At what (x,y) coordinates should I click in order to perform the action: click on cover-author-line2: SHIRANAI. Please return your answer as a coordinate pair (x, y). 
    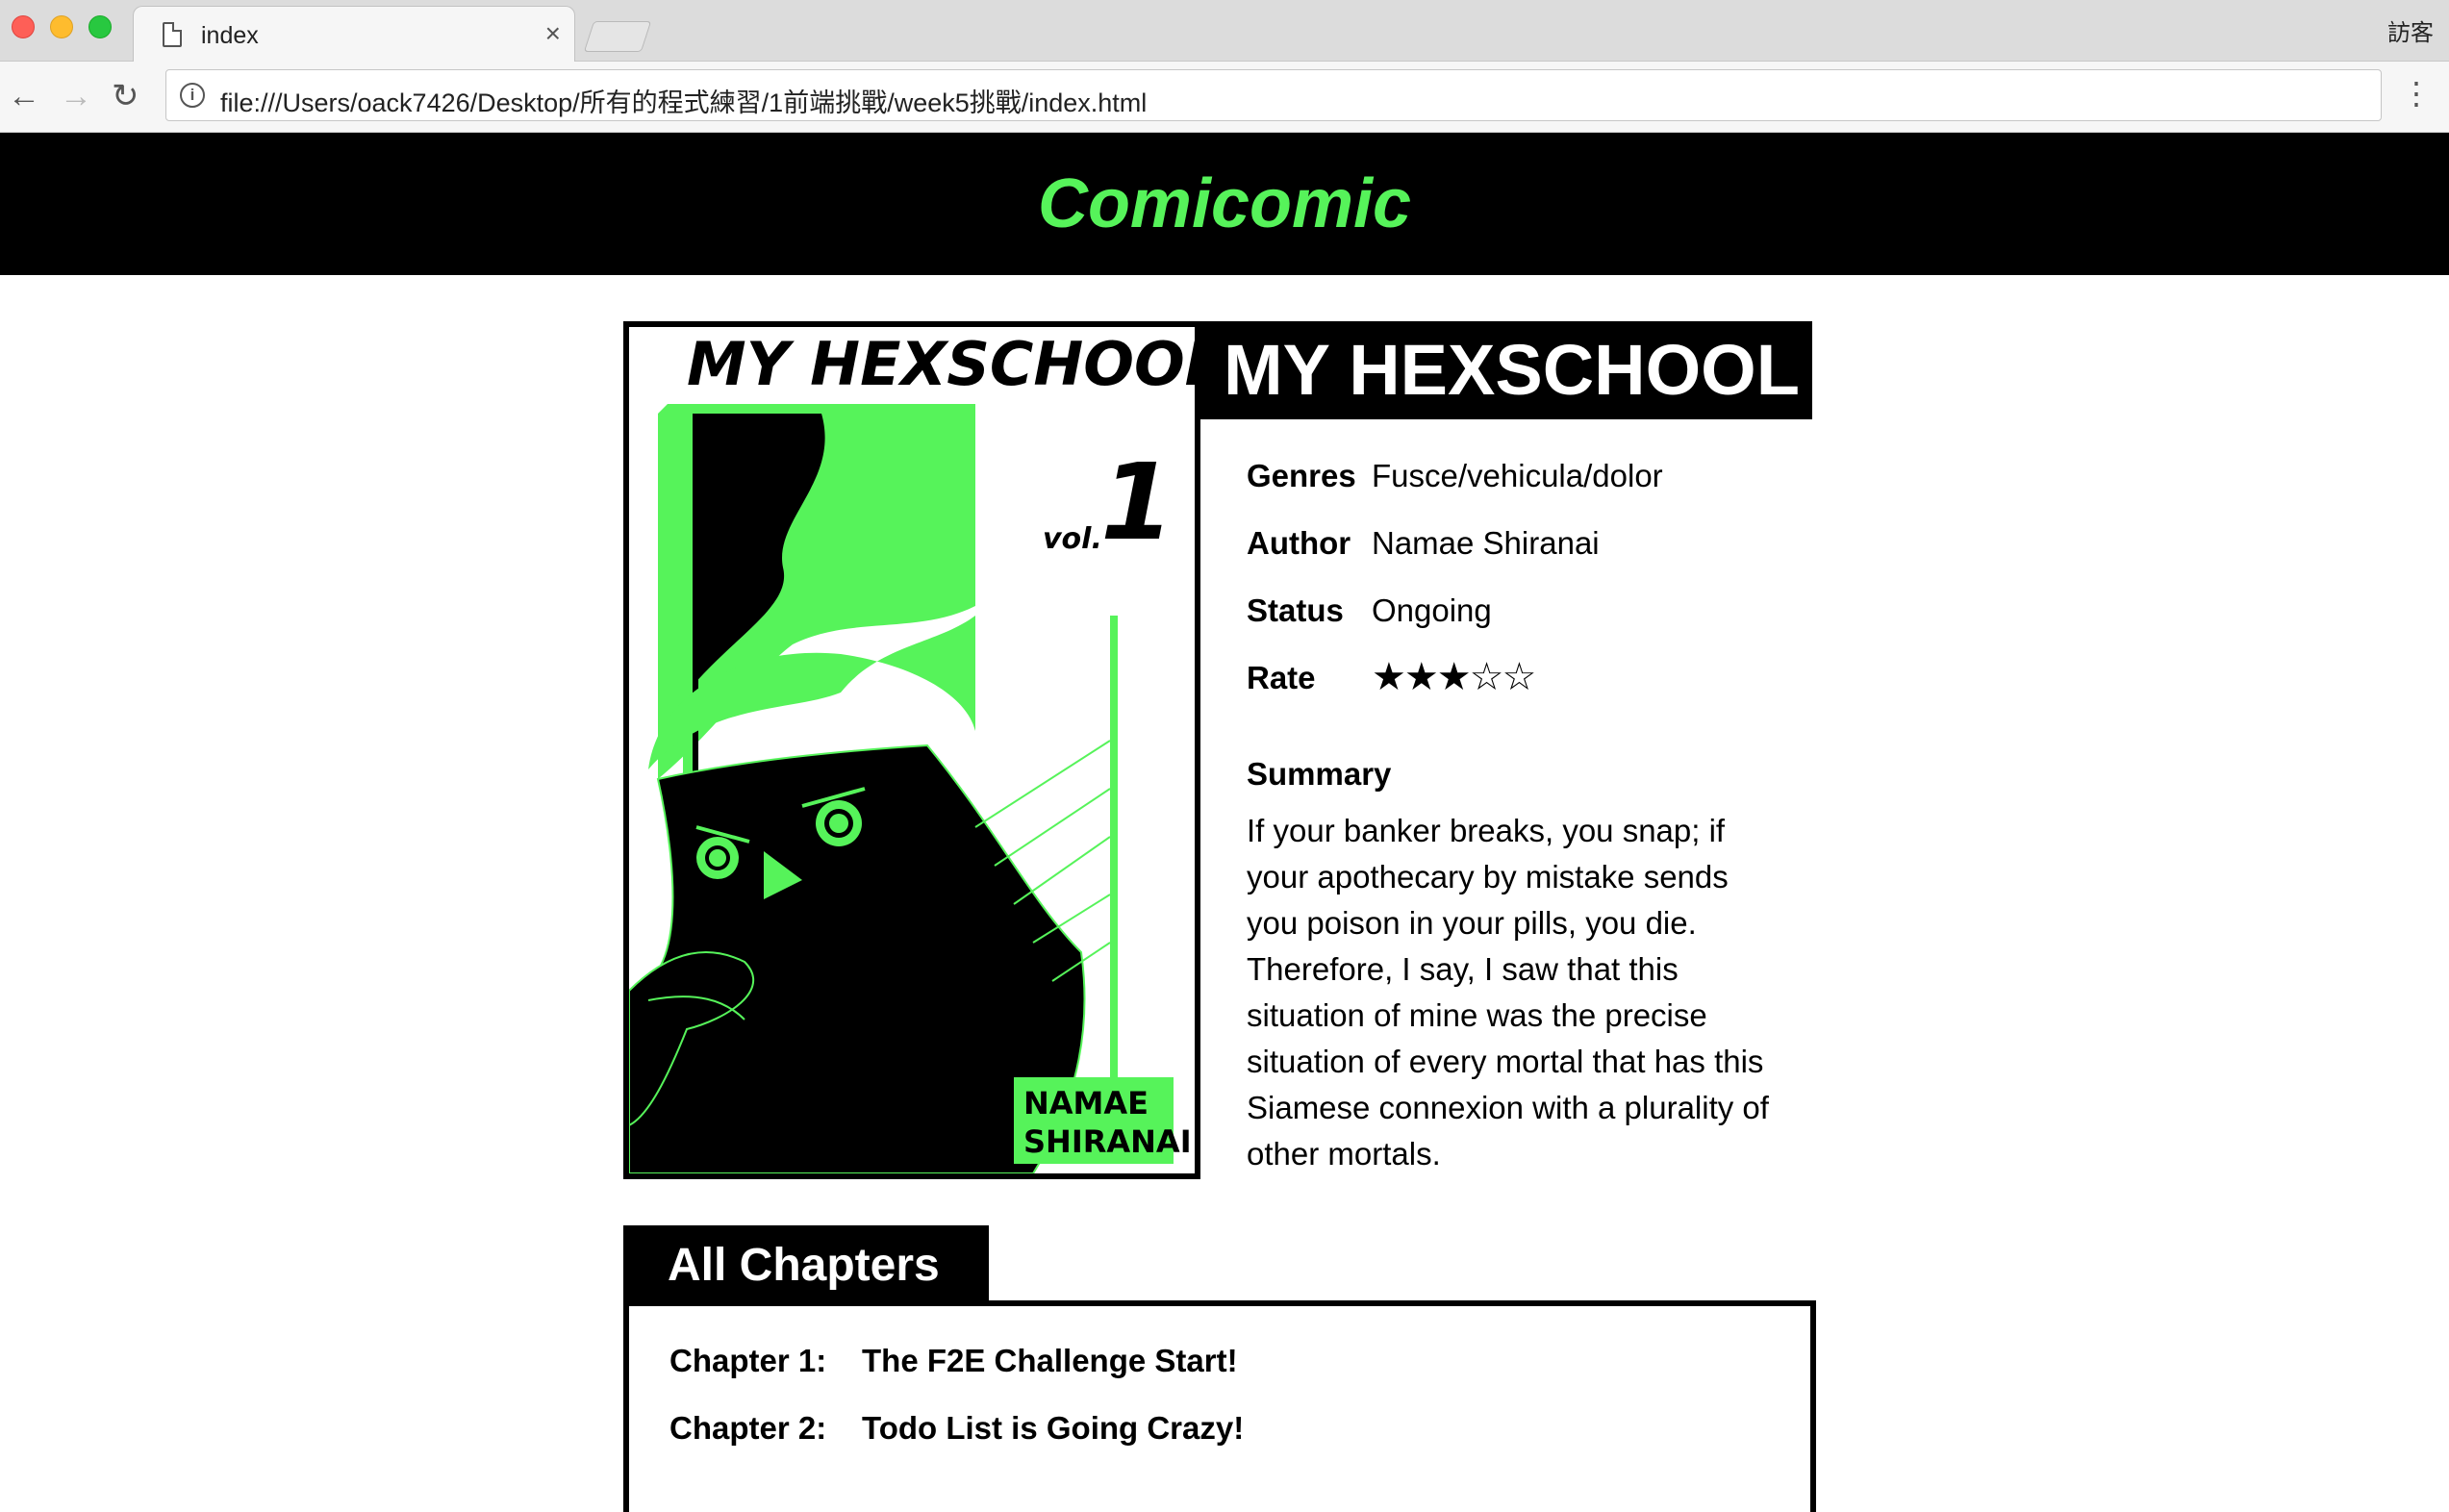
    Looking at the image, I should click on (1107, 1141).